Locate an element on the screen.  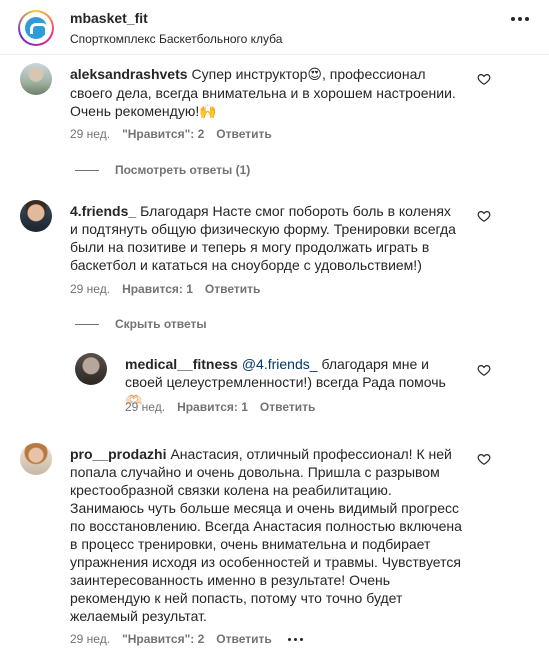
view-replies-toggle: Посмотреть ответы (1) is located at coordinates (162, 170).